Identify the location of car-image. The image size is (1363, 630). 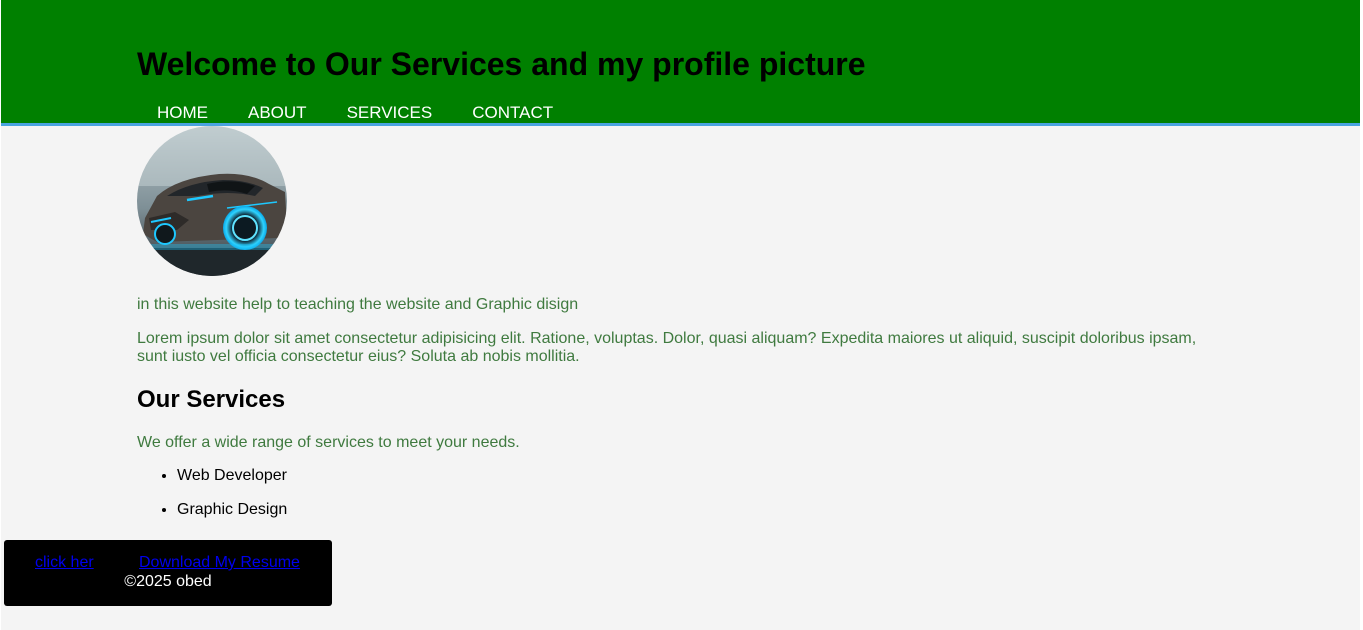
(212, 201).